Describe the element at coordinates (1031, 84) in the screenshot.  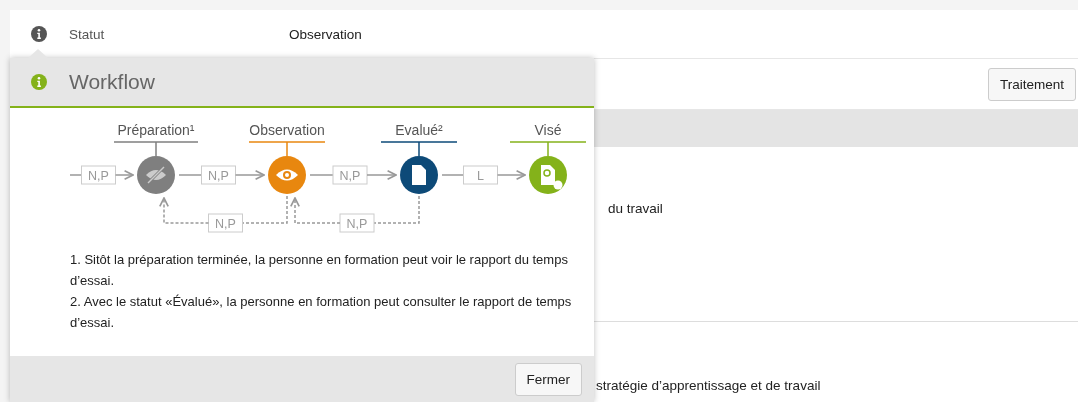
I see `process-button: Traitement` at that location.